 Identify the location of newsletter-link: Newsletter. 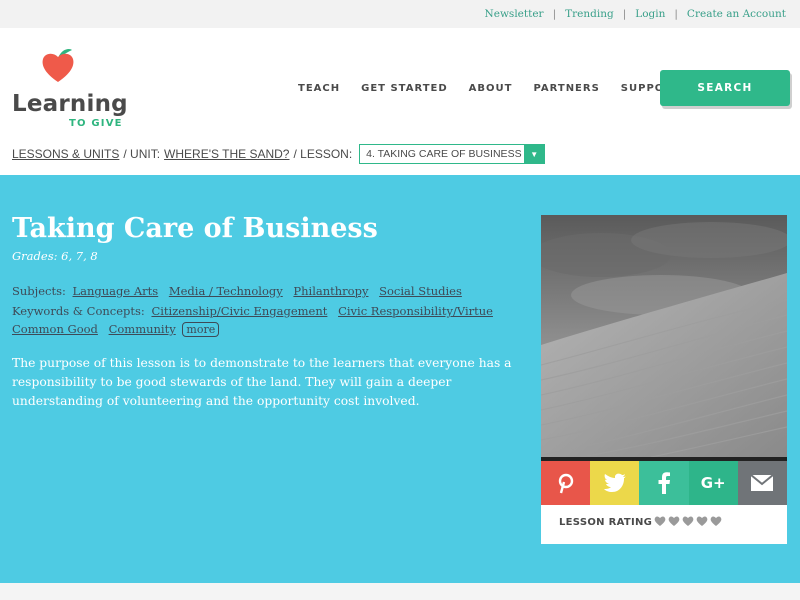
(514, 14).